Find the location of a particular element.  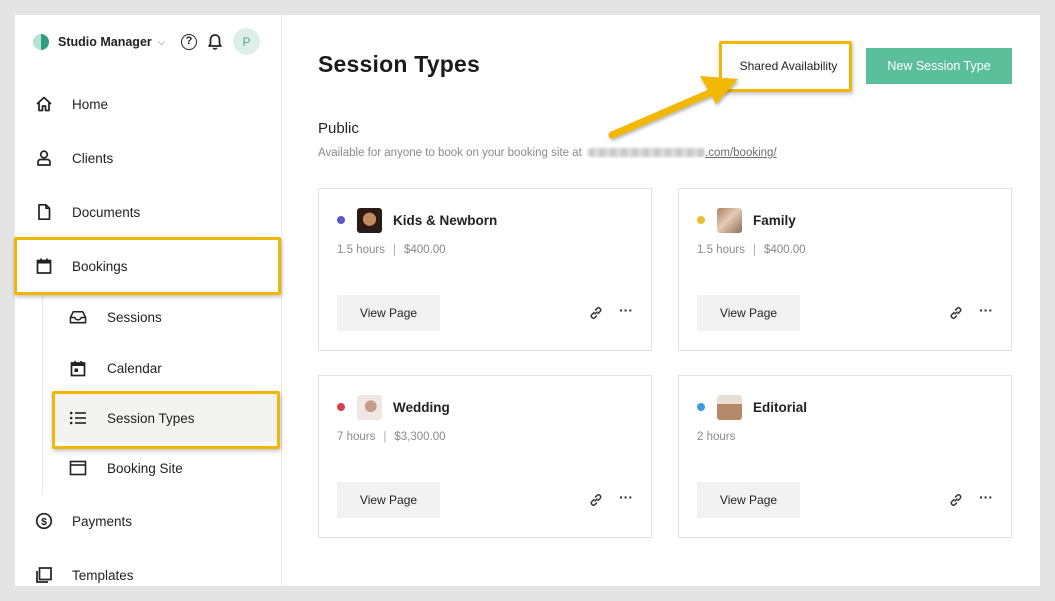

brand-name: Studio Manager is located at coordinates (105, 42).